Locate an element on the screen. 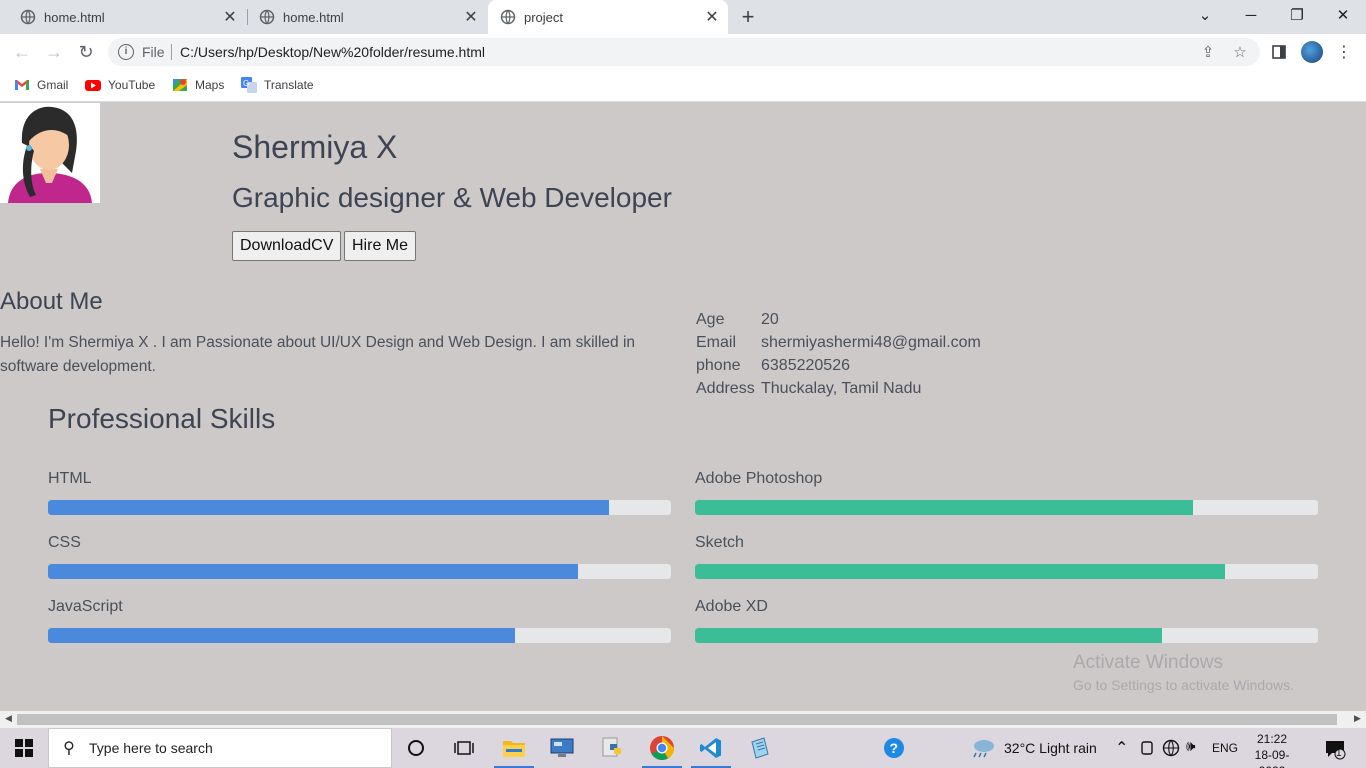 The image size is (1366, 768). omnibox-separator is located at coordinates (171, 52).